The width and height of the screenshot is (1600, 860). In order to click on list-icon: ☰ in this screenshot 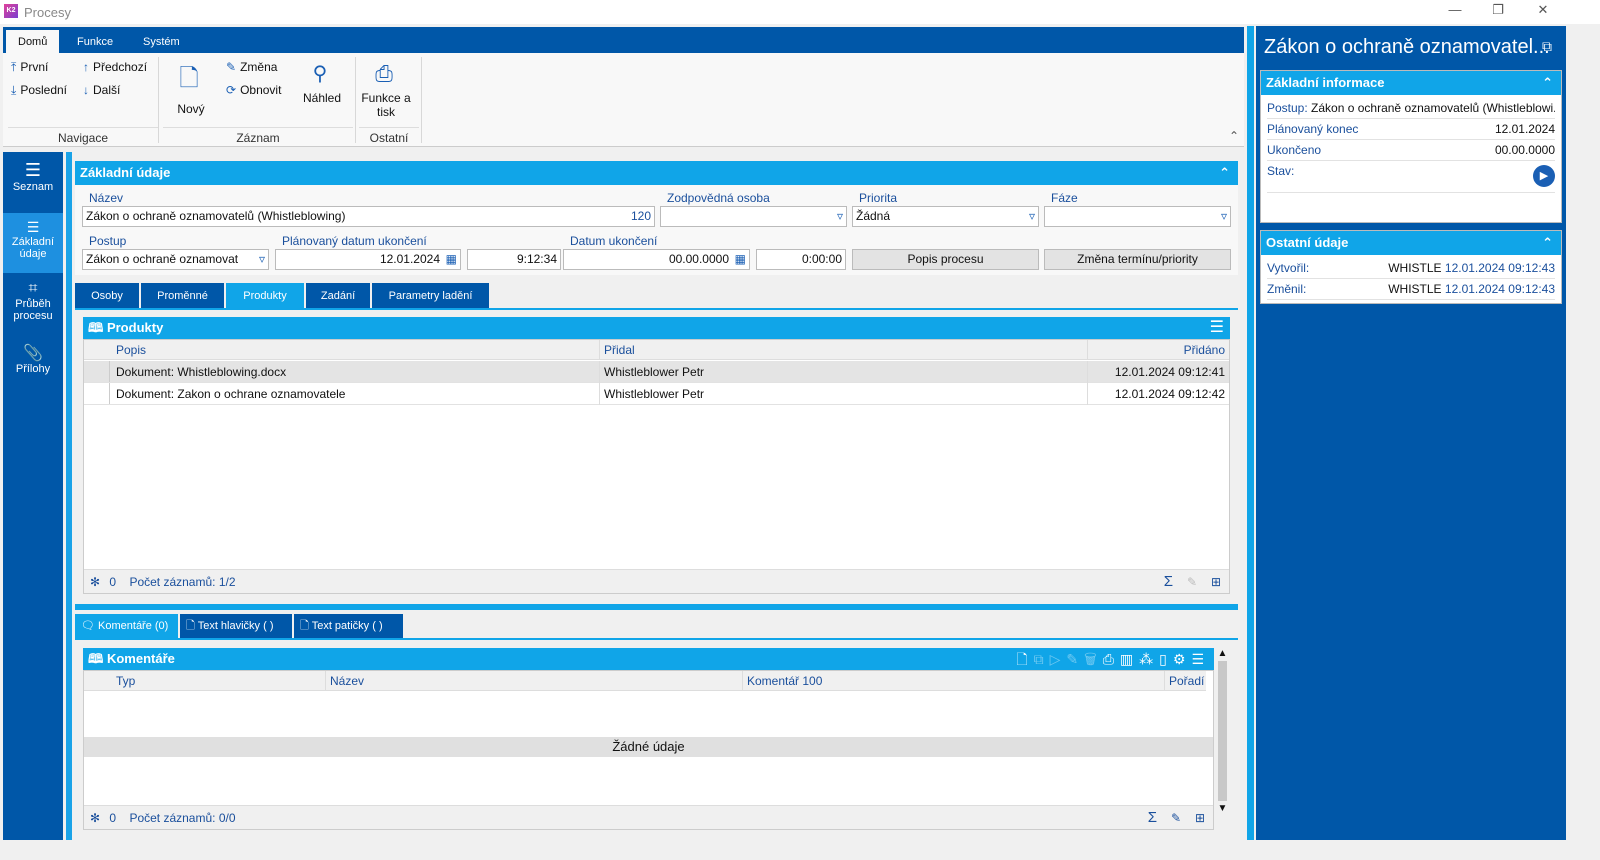, I will do `click(33, 170)`.